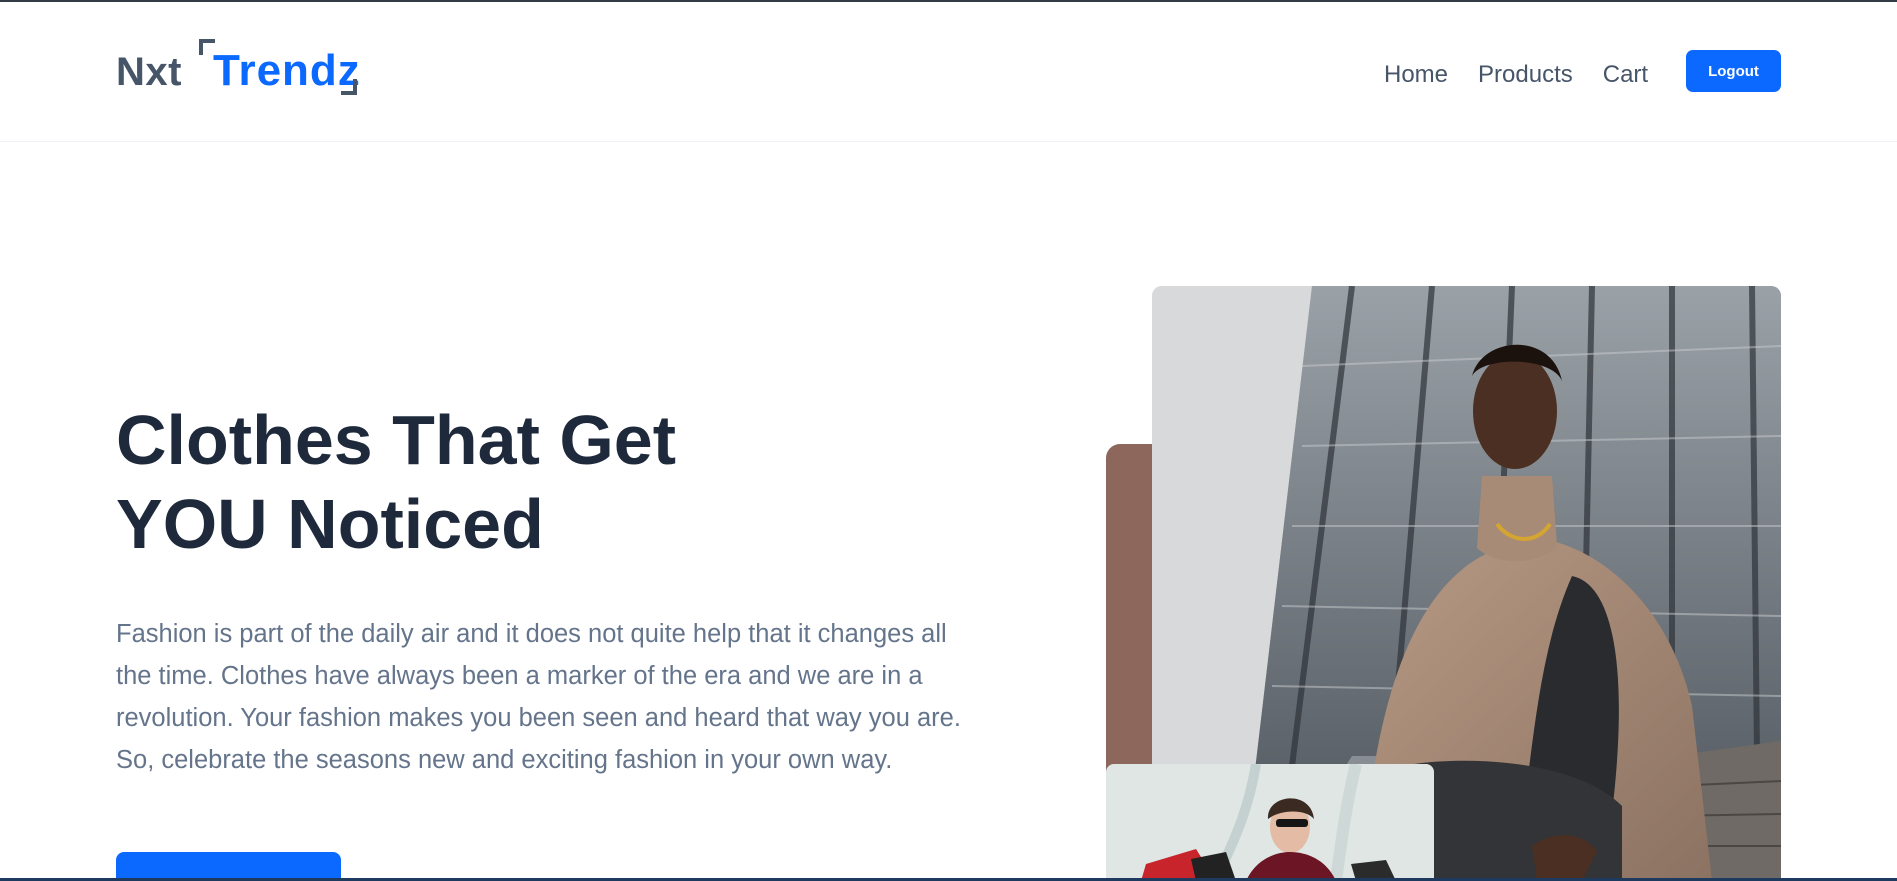  What do you see at coordinates (149, 72) in the screenshot?
I see `logo-text-nxt: Nxt` at bounding box center [149, 72].